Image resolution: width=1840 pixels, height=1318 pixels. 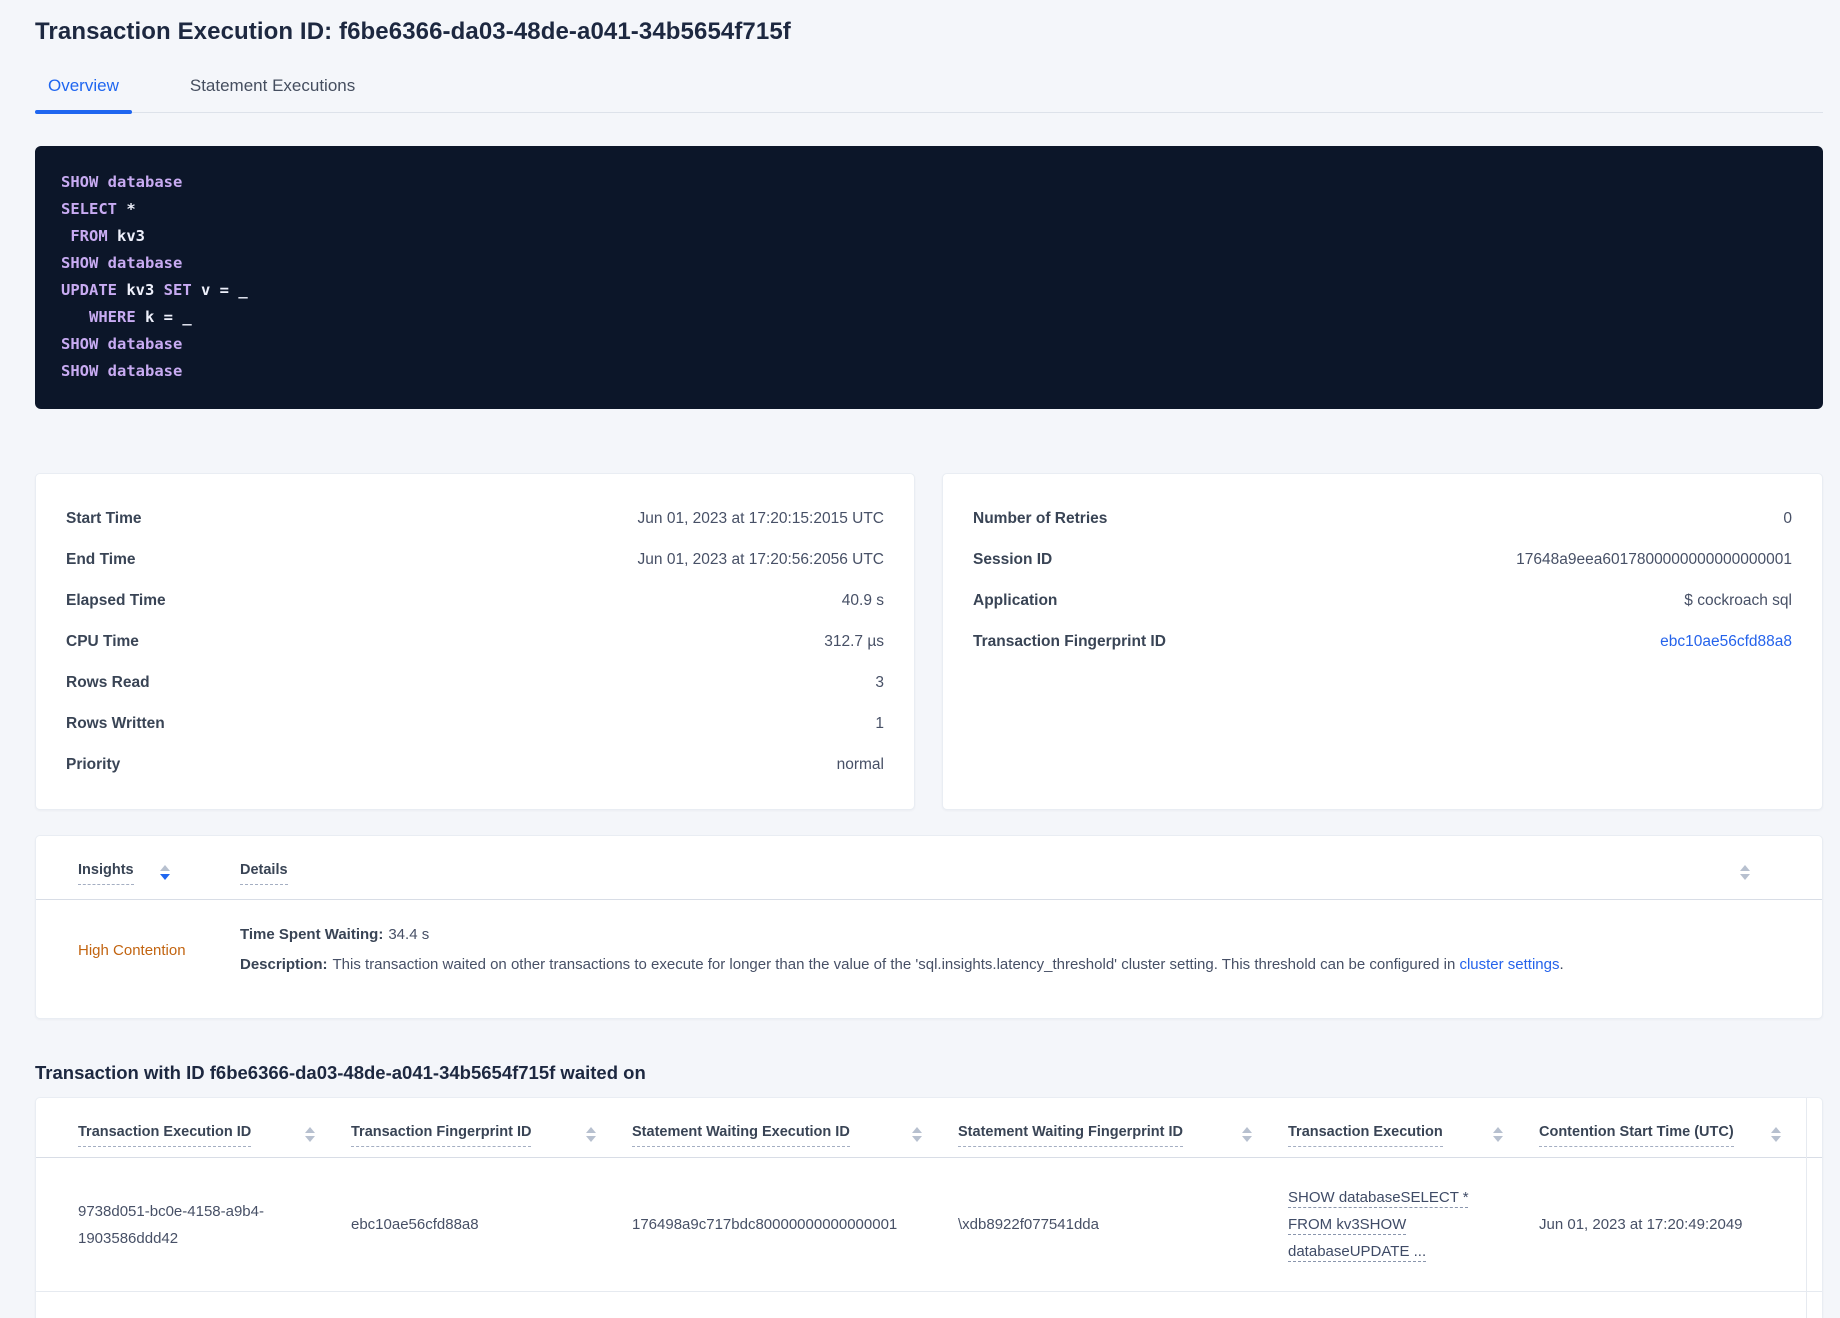 I want to click on tab-bar: Overview Statement Executions, so click(x=929, y=95).